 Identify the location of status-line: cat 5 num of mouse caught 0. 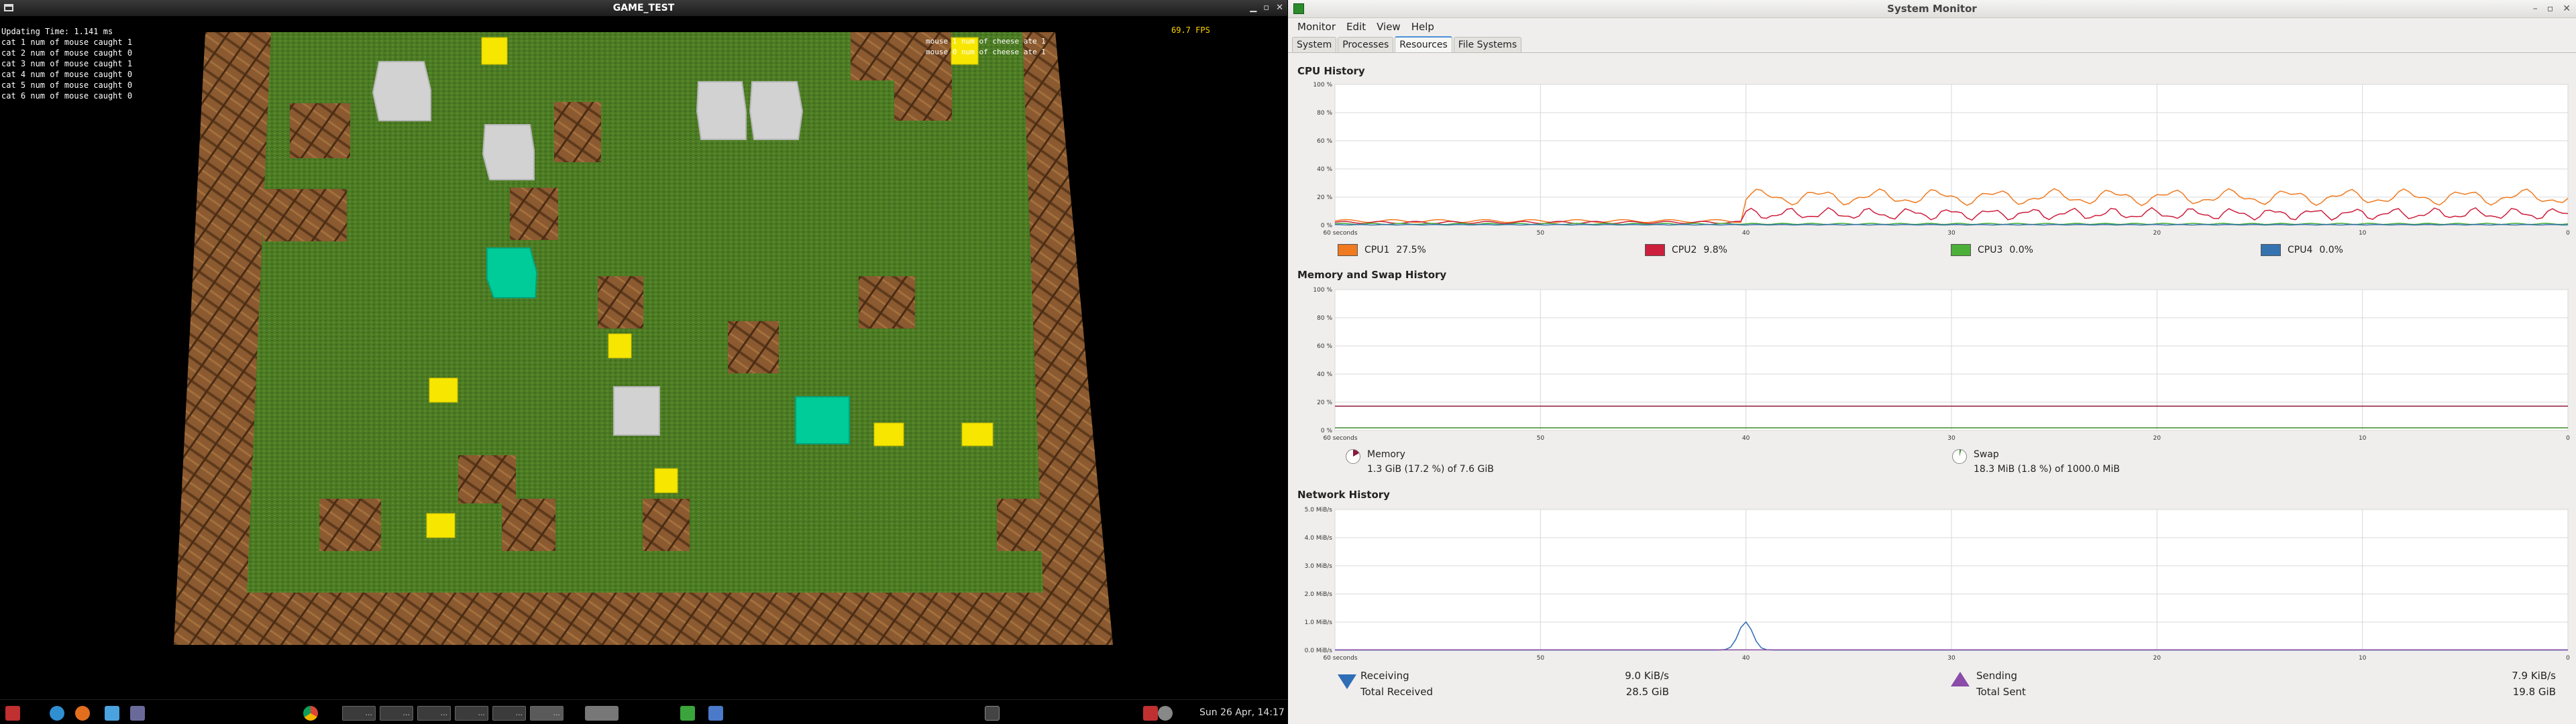
(67, 85).